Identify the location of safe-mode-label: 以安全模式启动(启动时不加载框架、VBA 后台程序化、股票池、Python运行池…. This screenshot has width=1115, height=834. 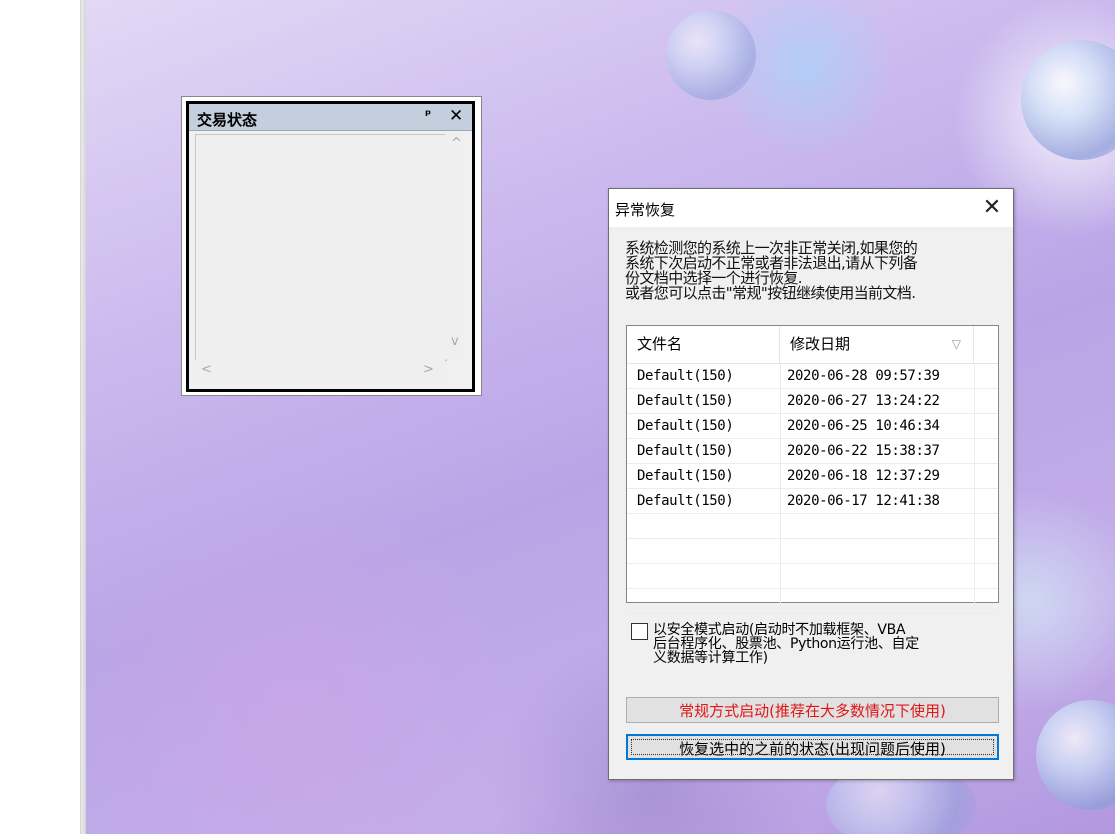
(828, 644).